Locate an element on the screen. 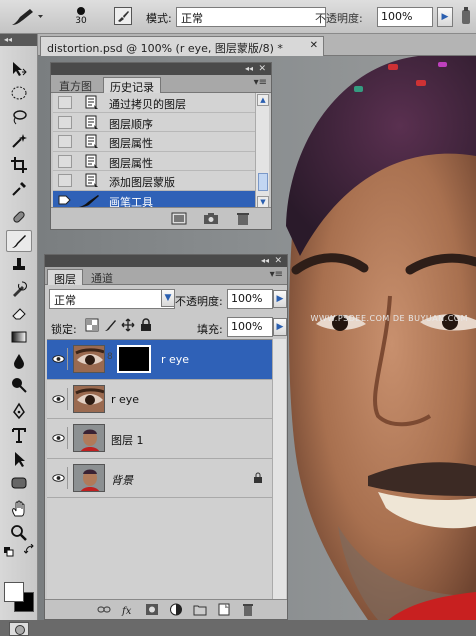 The width and height of the screenshot is (476, 636). layers-scrollbar is located at coordinates (279, 469).